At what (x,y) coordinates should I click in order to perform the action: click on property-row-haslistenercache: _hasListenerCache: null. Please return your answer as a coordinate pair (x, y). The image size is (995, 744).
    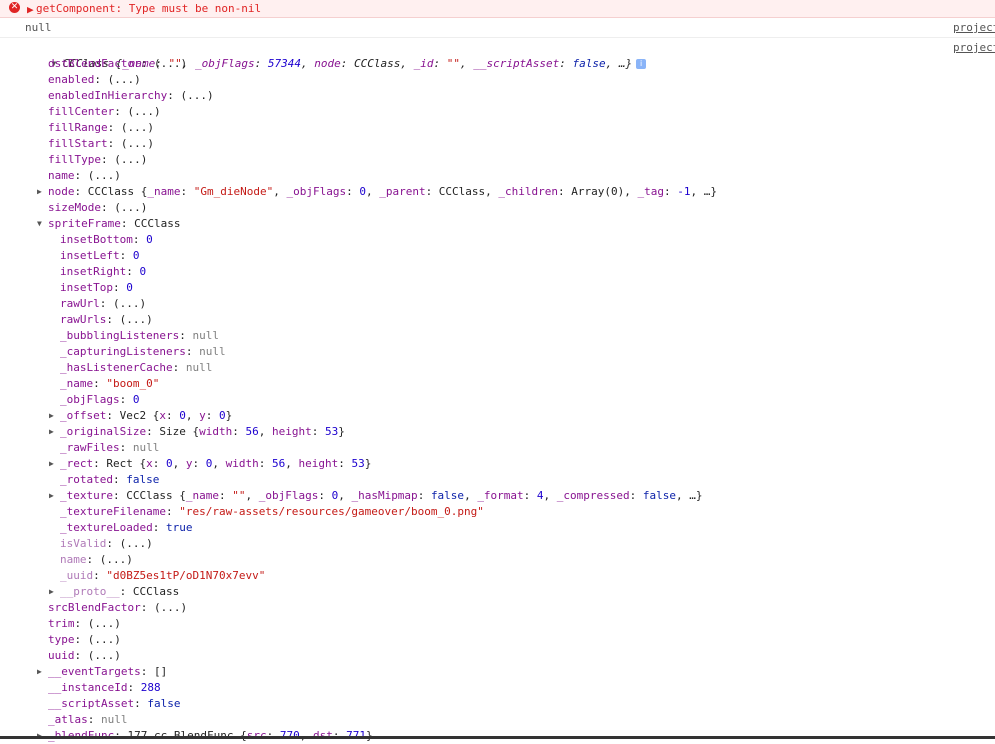
    Looking at the image, I should click on (130, 368).